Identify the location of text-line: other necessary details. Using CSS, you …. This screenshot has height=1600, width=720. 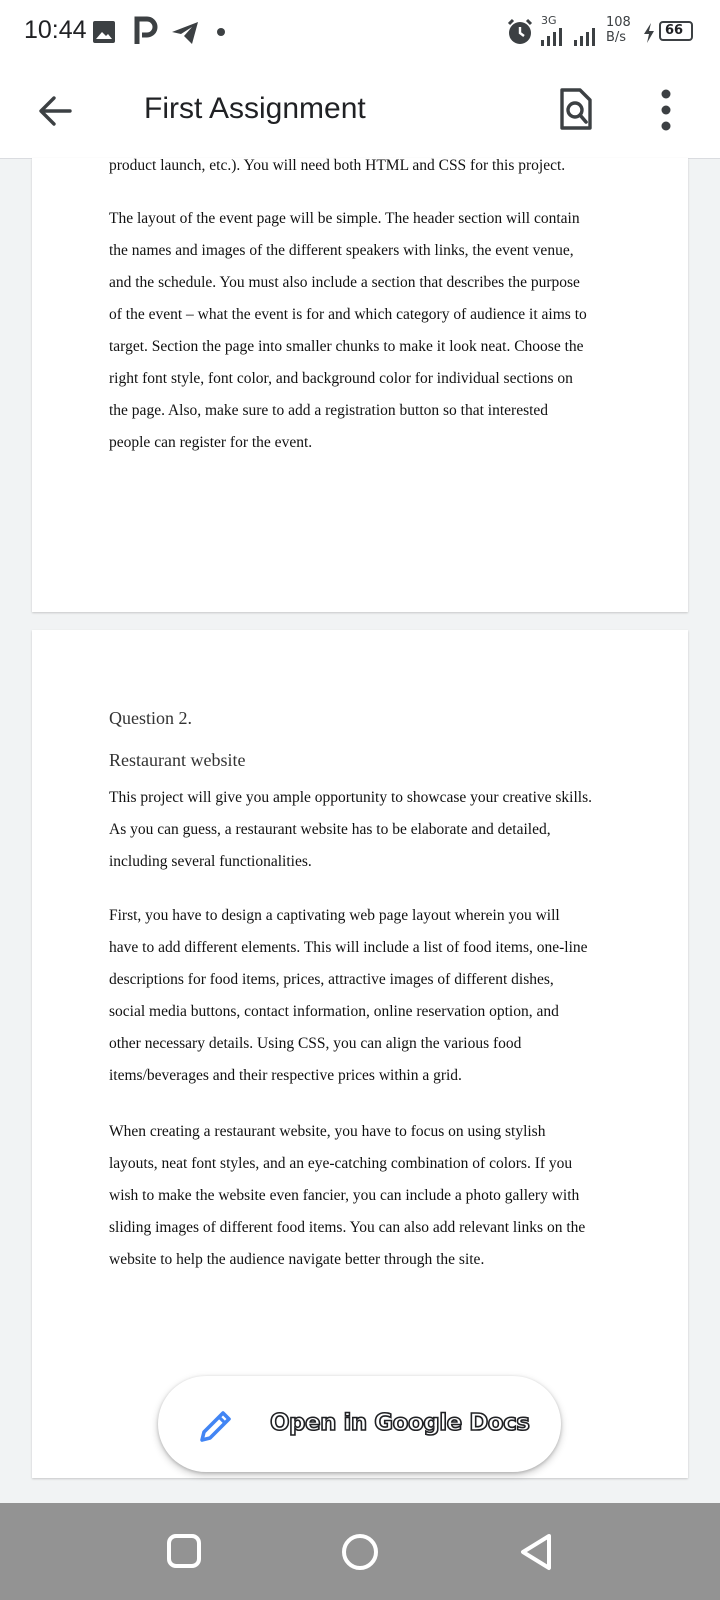
(315, 1043).